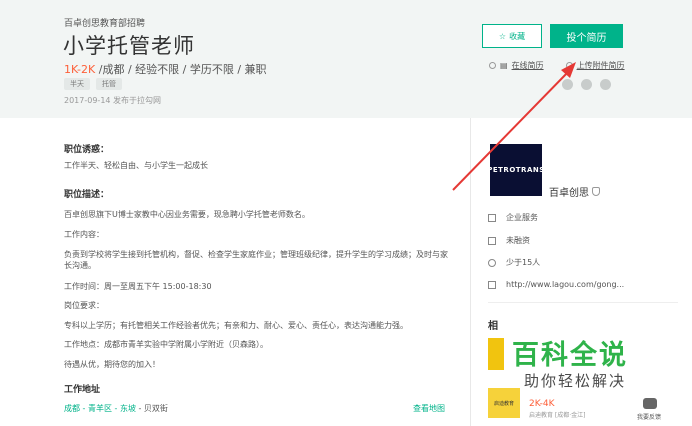 The height and width of the screenshot is (426, 692). What do you see at coordinates (492, 217) in the screenshot?
I see `grid-icon` at bounding box center [492, 217].